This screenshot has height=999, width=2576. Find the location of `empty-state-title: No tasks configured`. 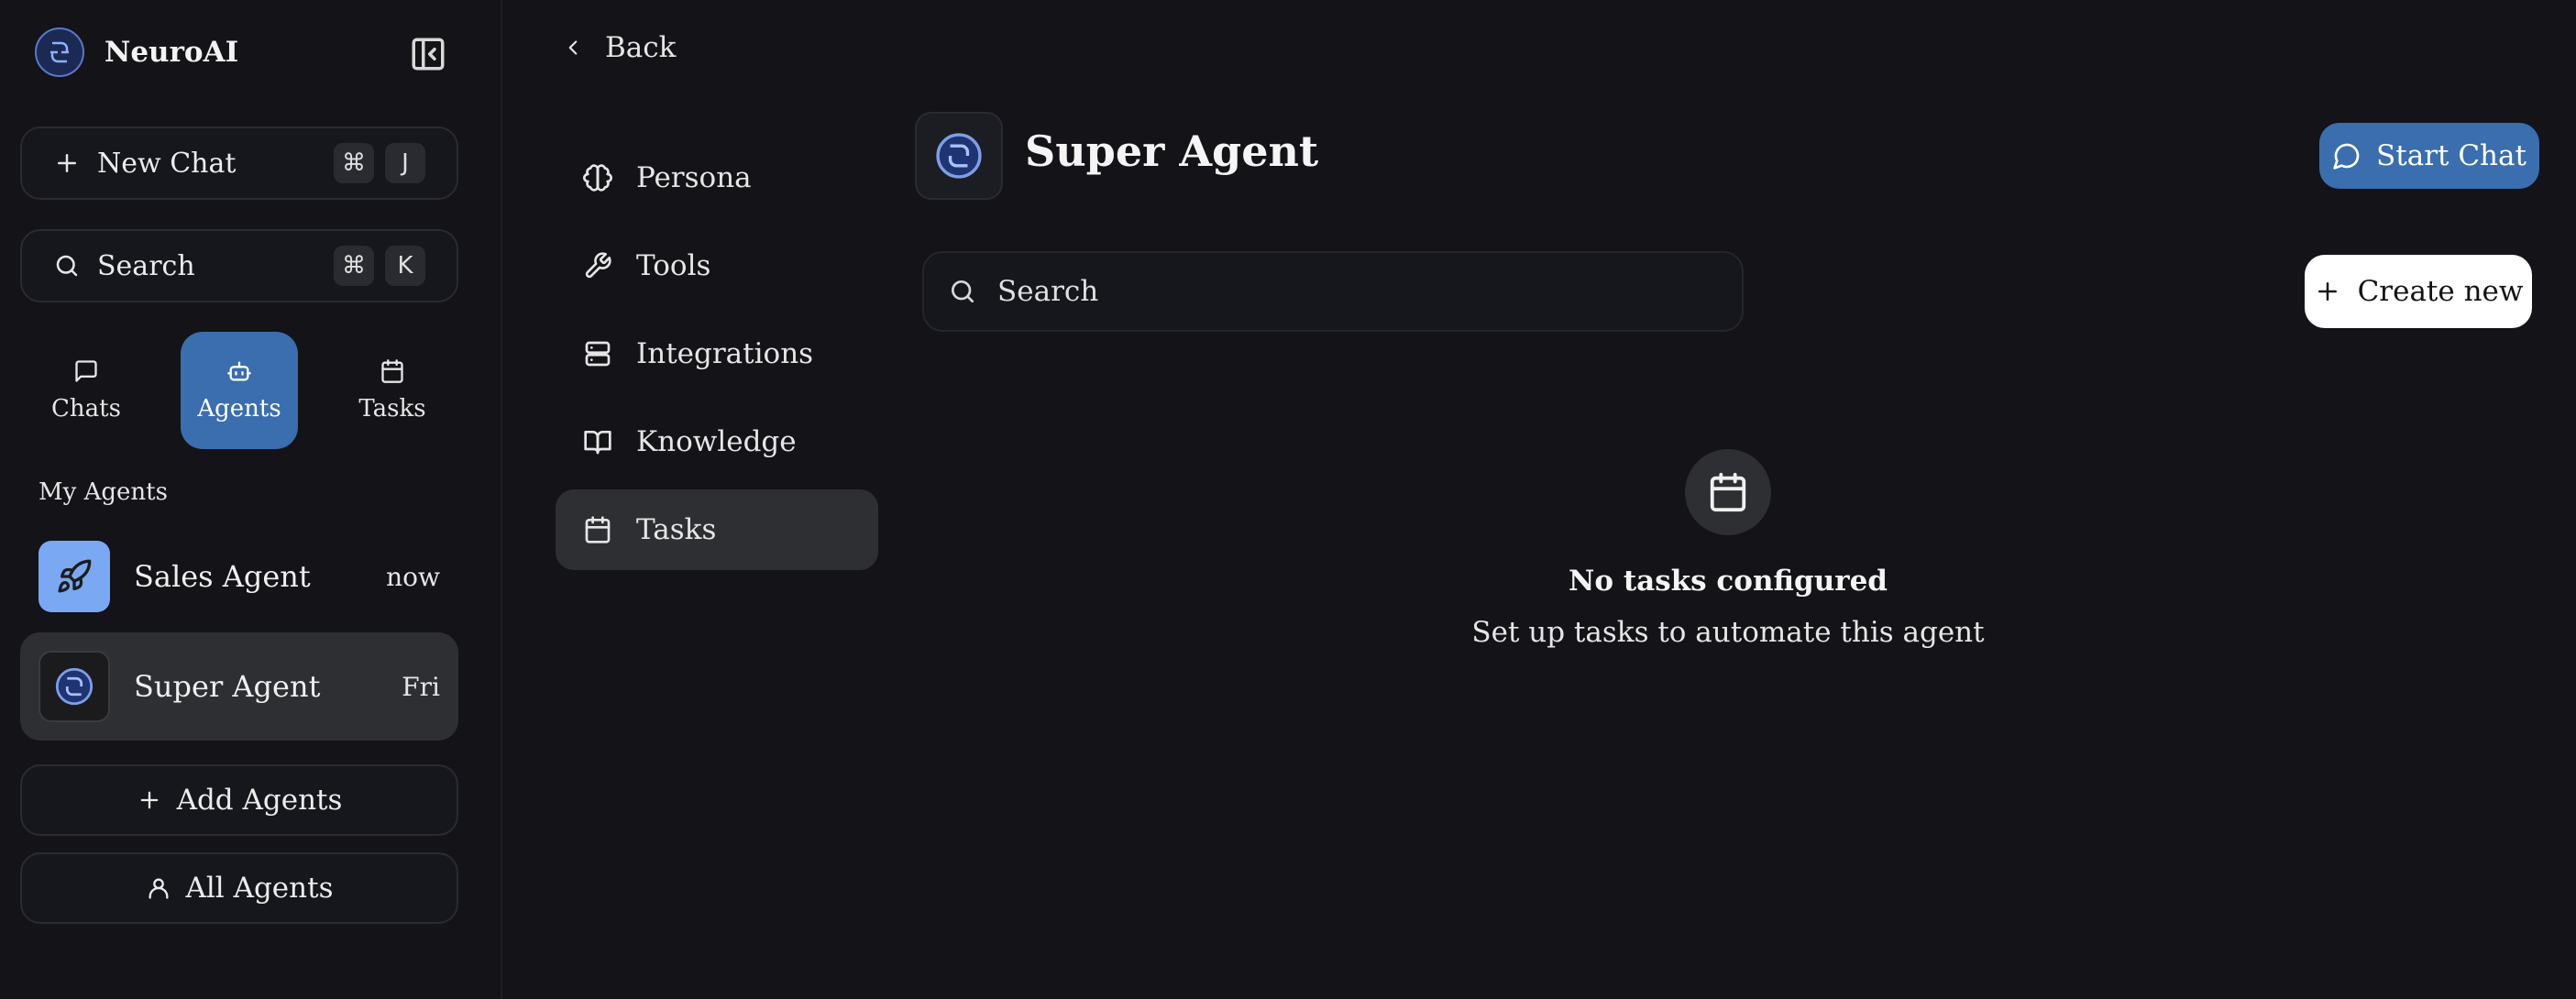

empty-state-title: No tasks configured is located at coordinates (1728, 581).